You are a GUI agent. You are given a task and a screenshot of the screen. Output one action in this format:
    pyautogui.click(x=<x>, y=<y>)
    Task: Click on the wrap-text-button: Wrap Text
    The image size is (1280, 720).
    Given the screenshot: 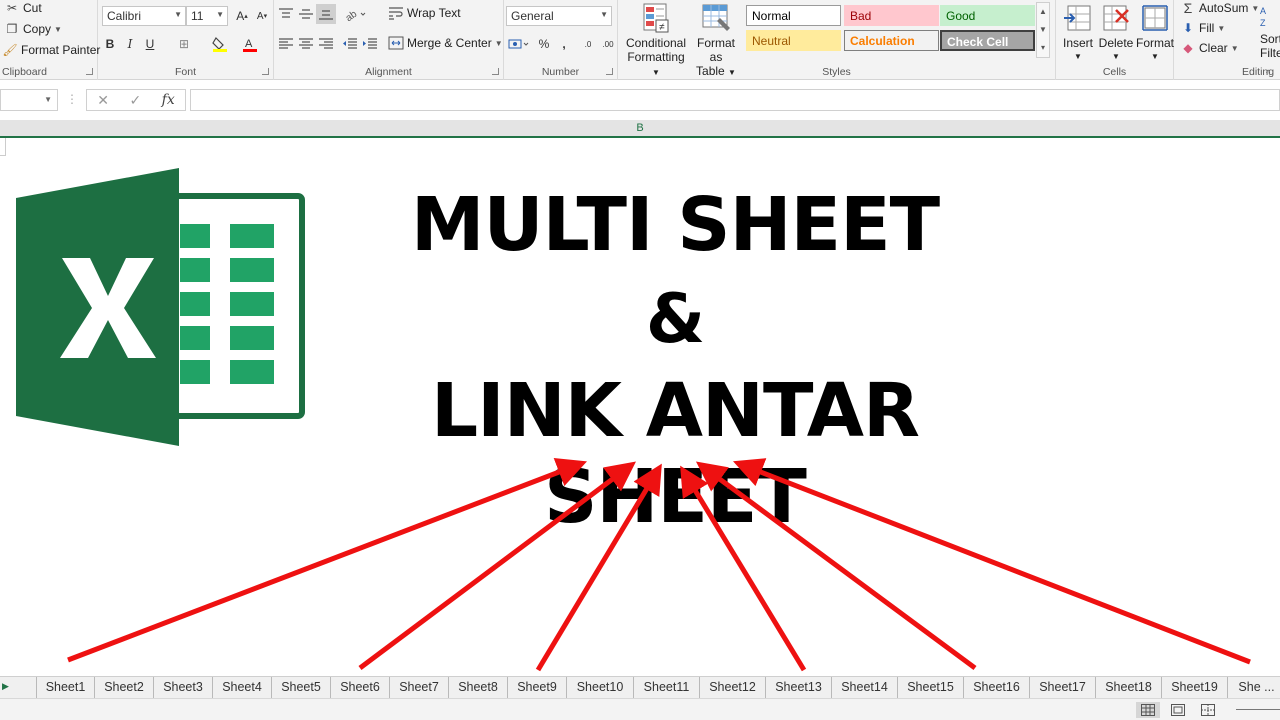 What is the action you would take?
    pyautogui.click(x=424, y=13)
    